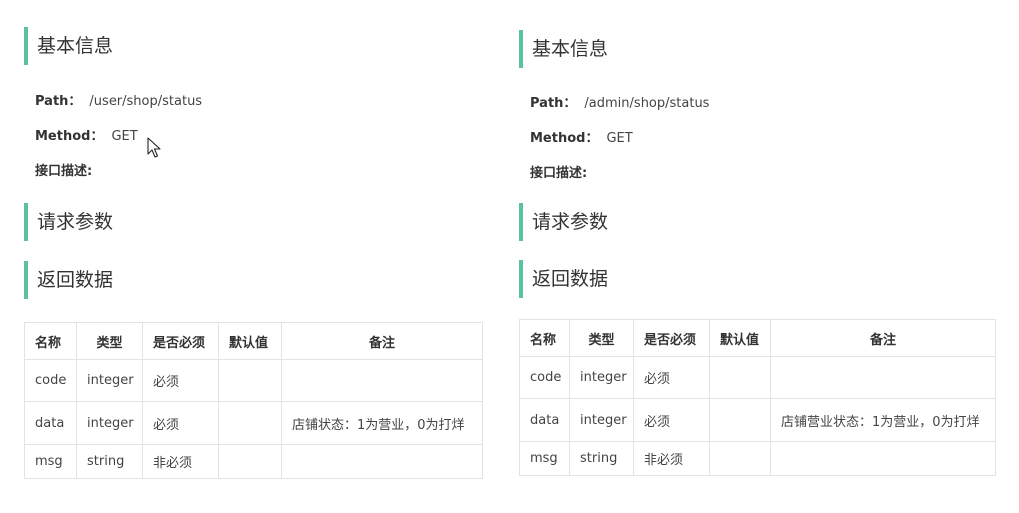 This screenshot has width=1019, height=513. Describe the element at coordinates (883, 420) in the screenshot. I see `cell-remark: 店铺营业状态：1为营业，0为打烊` at that location.